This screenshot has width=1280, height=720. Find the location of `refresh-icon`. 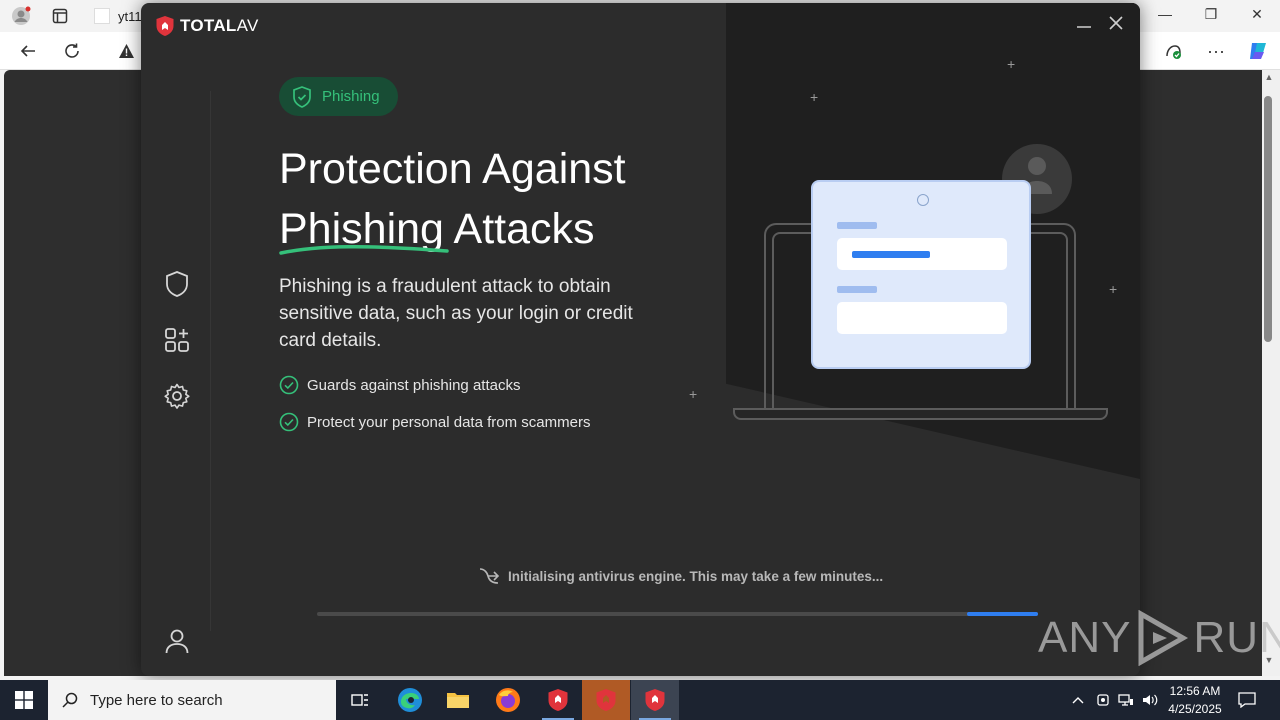

refresh-icon is located at coordinates (72, 51).